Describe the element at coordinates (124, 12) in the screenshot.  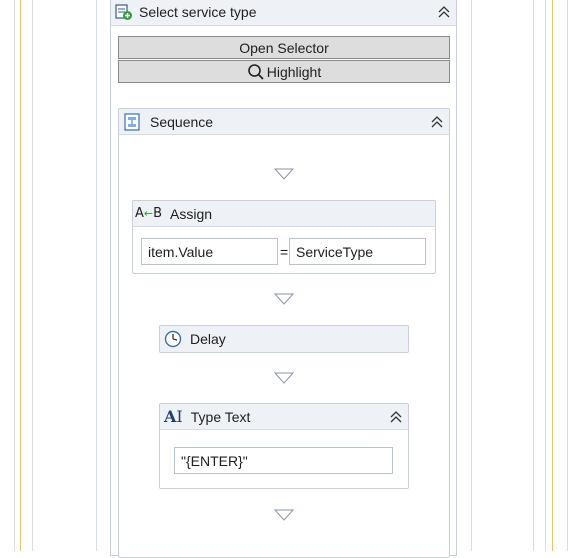
I see `select-item-icon` at that location.